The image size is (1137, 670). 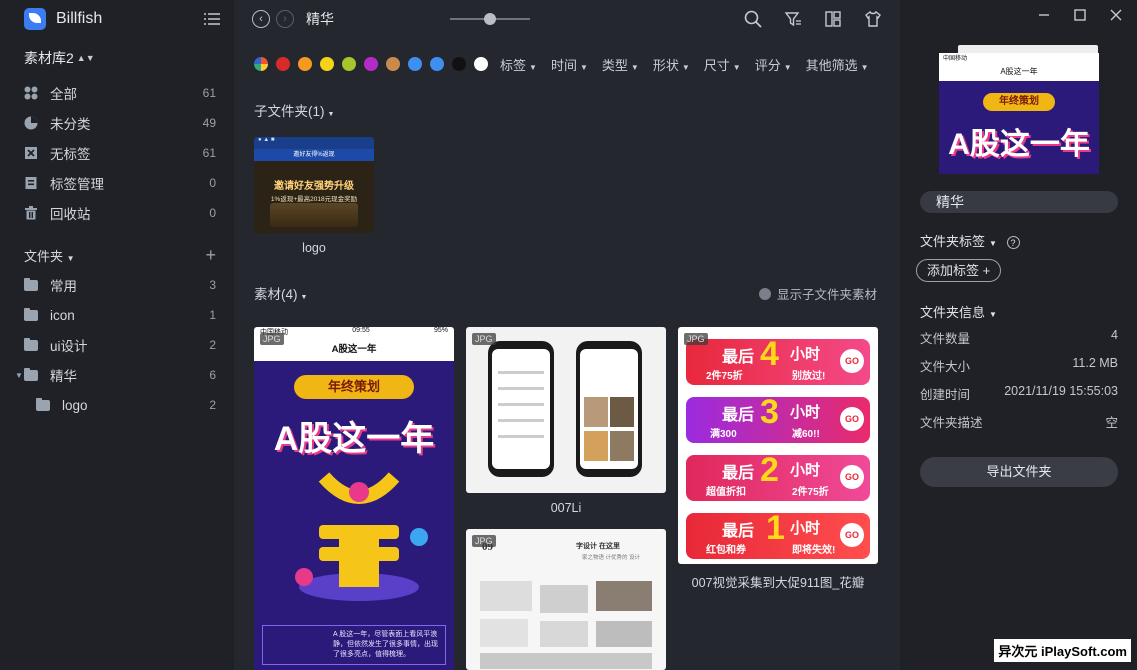 What do you see at coordinates (117, 285) in the screenshot?
I see `folder-item-common: 常用 3` at bounding box center [117, 285].